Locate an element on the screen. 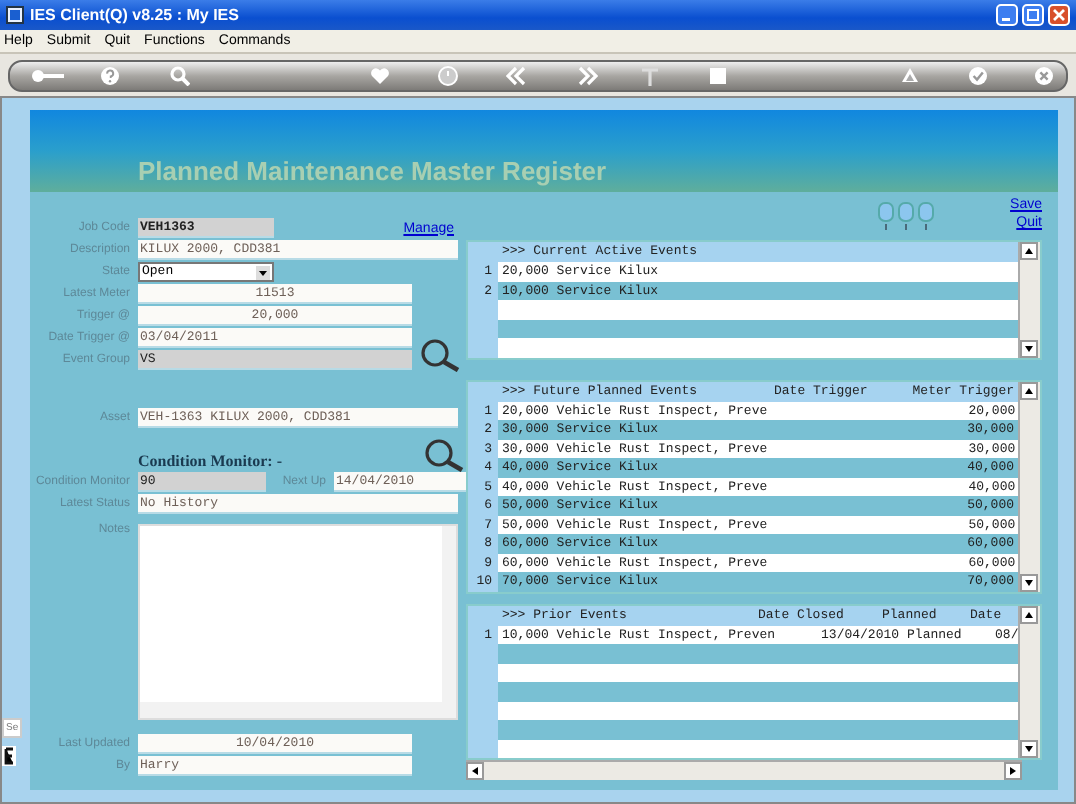  rewind-icon is located at coordinates (516, 76).